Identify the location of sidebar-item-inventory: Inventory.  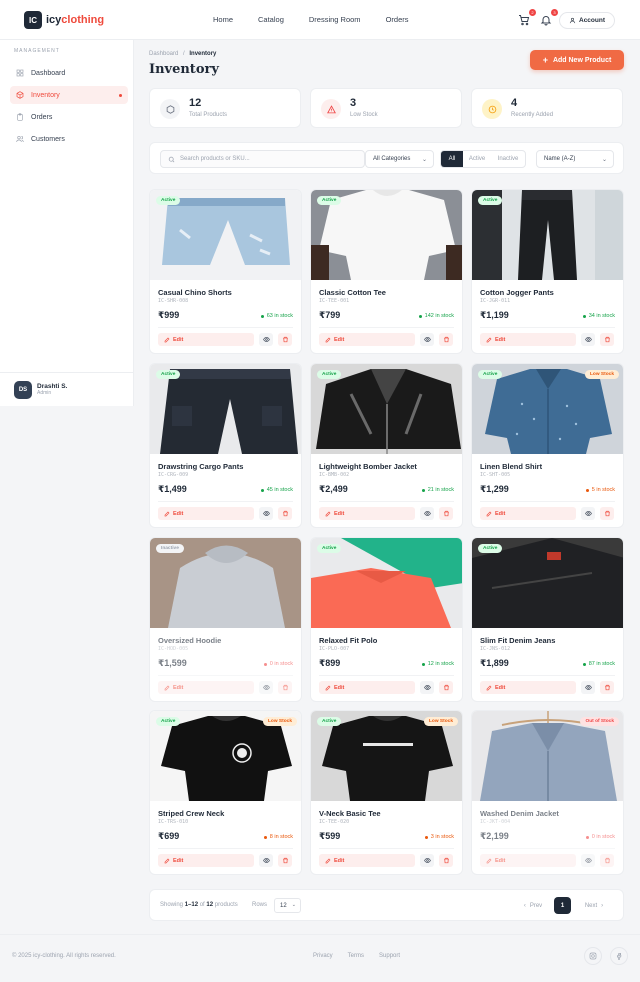
(69, 95).